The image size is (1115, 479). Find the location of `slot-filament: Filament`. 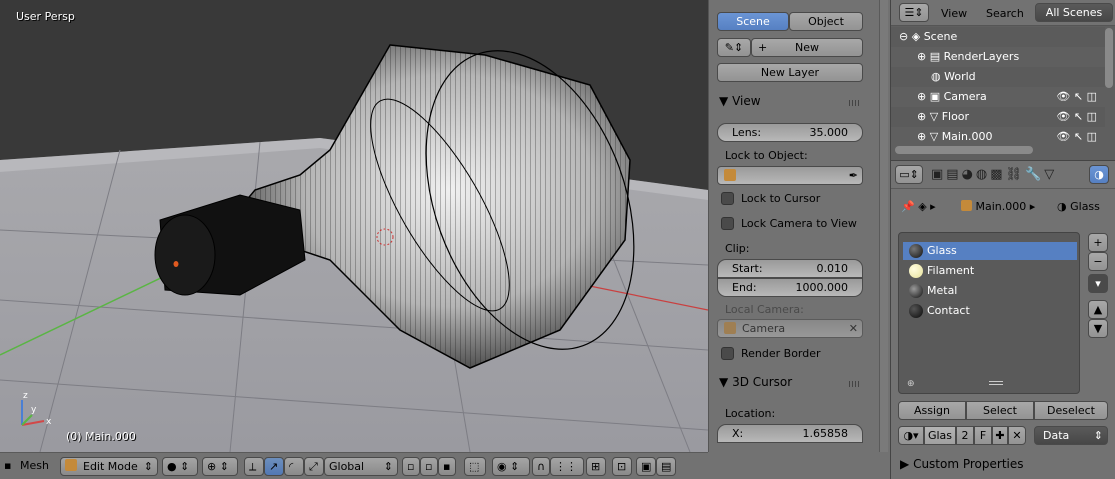

slot-filament: Filament is located at coordinates (990, 271).